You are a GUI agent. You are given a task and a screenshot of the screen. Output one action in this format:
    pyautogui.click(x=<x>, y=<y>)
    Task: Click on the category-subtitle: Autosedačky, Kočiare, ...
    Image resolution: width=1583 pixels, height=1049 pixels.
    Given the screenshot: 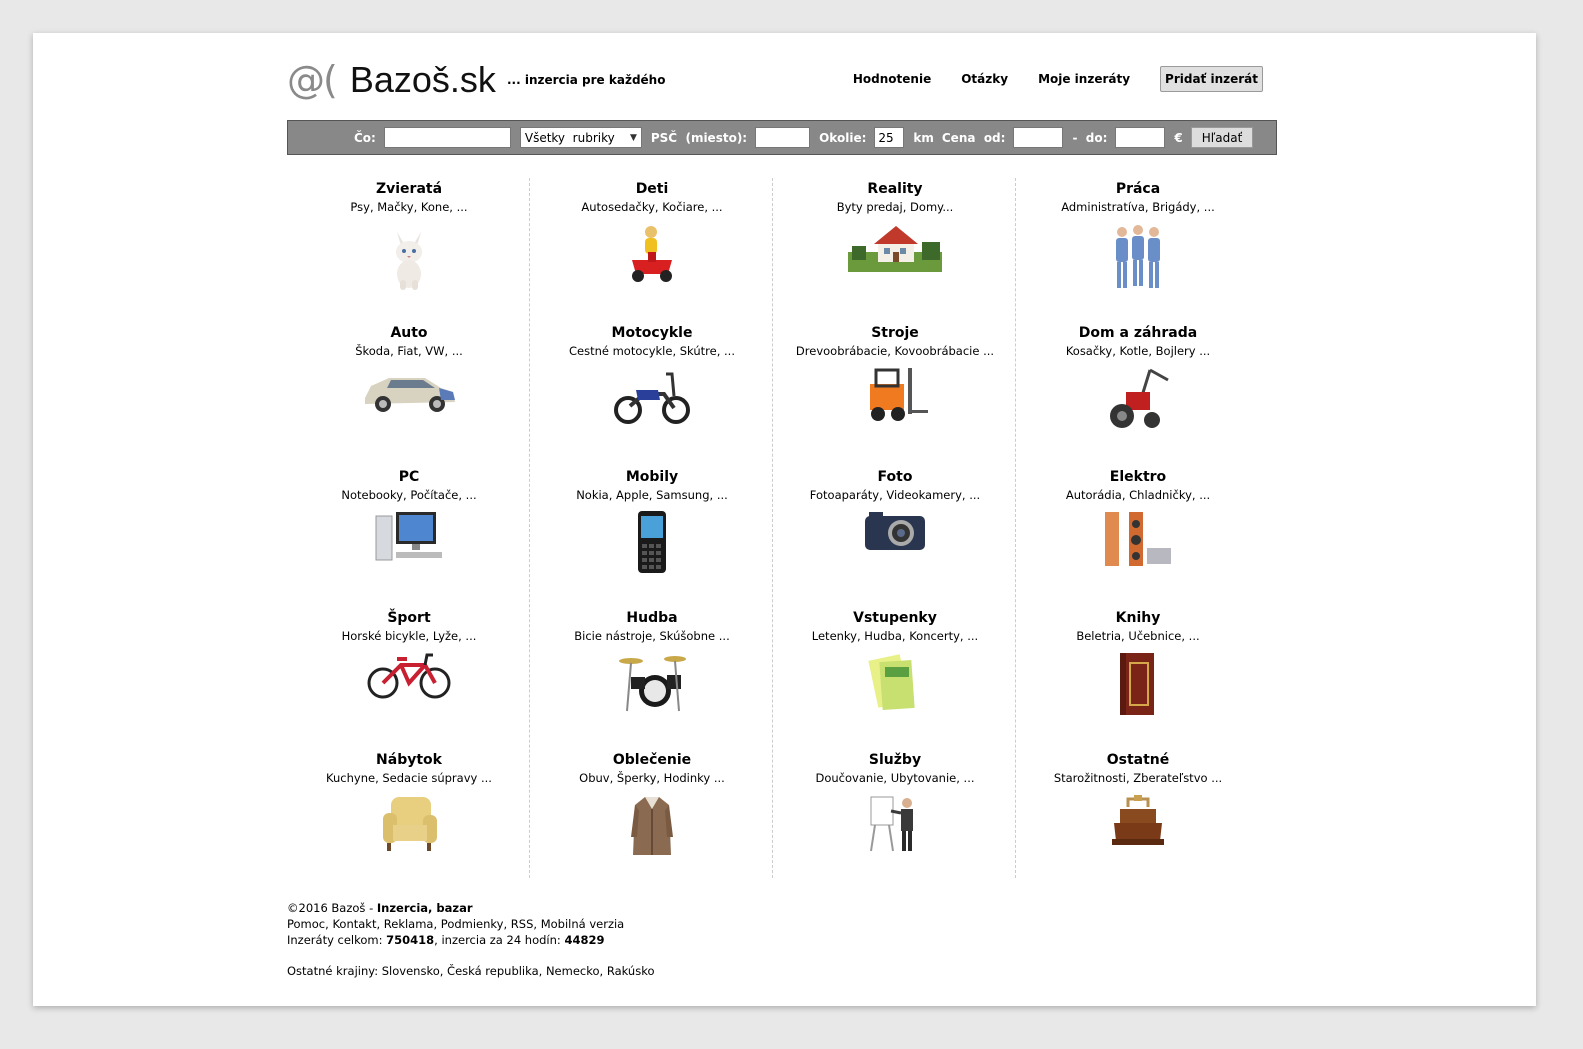 What is the action you would take?
    pyautogui.click(x=652, y=207)
    